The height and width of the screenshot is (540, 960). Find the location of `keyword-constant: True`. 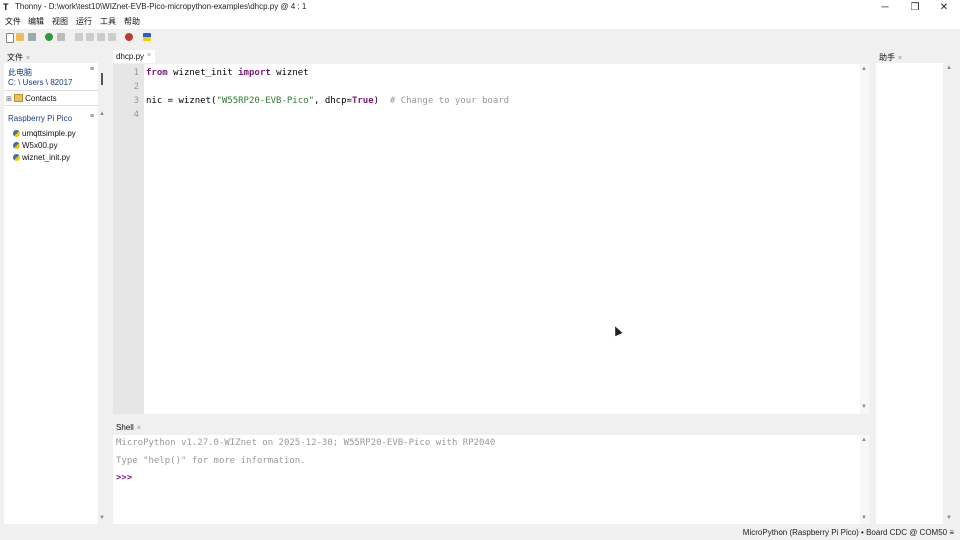

keyword-constant: True is located at coordinates (362, 101).